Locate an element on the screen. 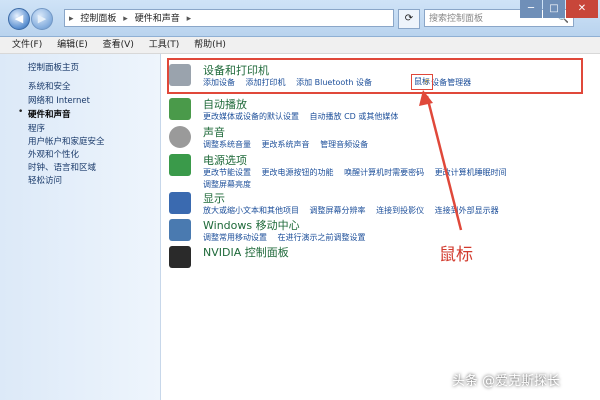 The height and width of the screenshot is (400, 600). menu-bar: 文件(F) 编辑(E) 查看(V) 工具(T) 帮助(H) is located at coordinates (300, 45).